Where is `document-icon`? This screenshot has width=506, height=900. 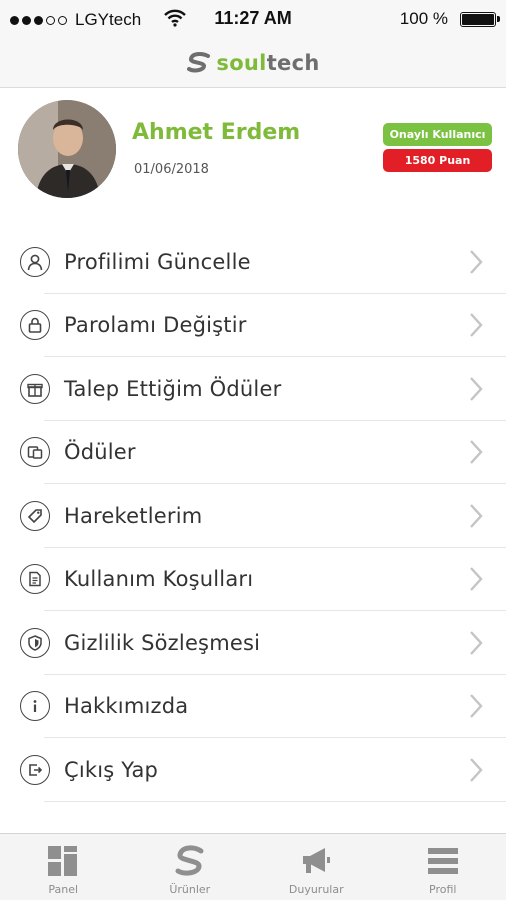 document-icon is located at coordinates (35, 579).